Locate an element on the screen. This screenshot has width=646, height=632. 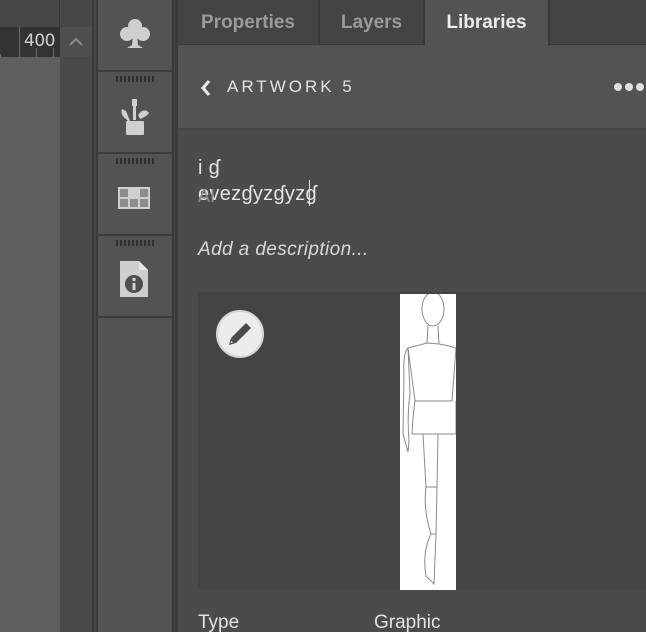
club-icon is located at coordinates (135, 33).